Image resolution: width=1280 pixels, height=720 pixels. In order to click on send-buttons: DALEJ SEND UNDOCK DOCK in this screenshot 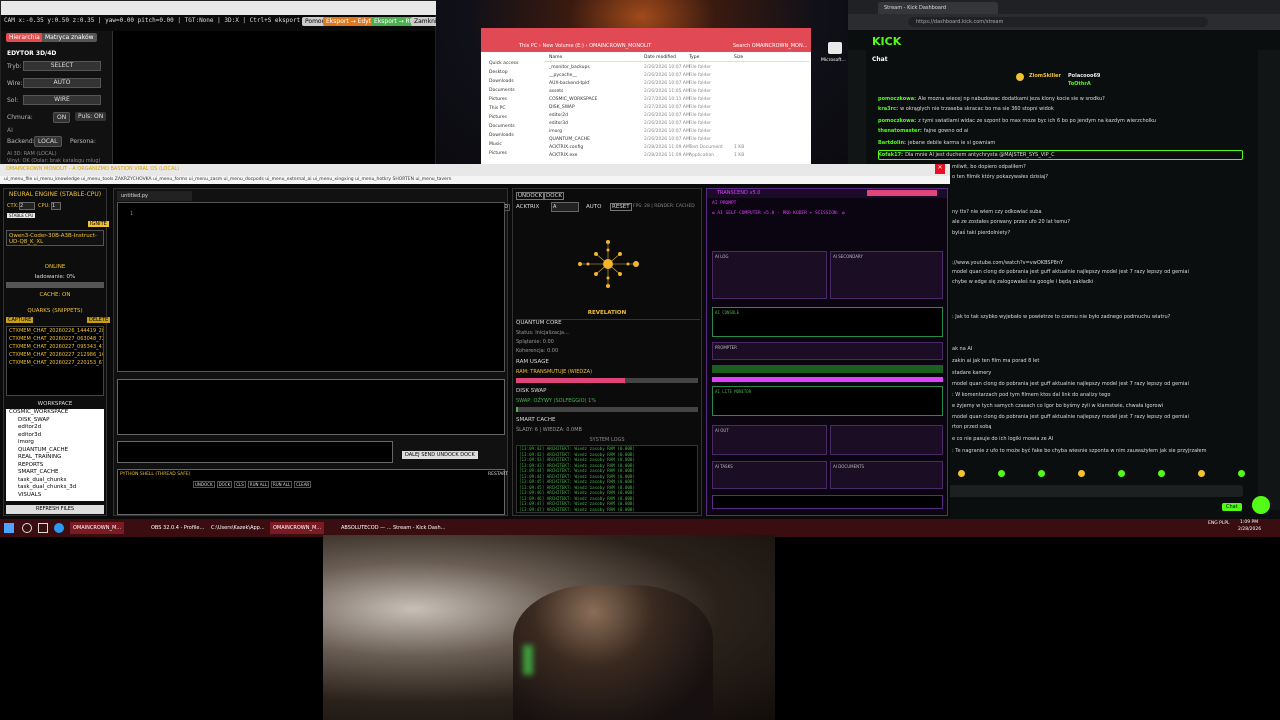, I will do `click(440, 455)`.